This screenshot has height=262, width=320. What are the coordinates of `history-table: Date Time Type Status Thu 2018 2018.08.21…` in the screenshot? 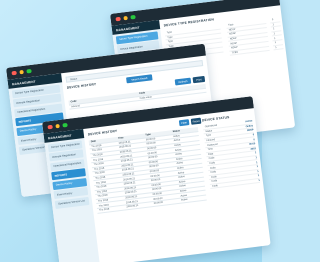 It's located at (147, 170).